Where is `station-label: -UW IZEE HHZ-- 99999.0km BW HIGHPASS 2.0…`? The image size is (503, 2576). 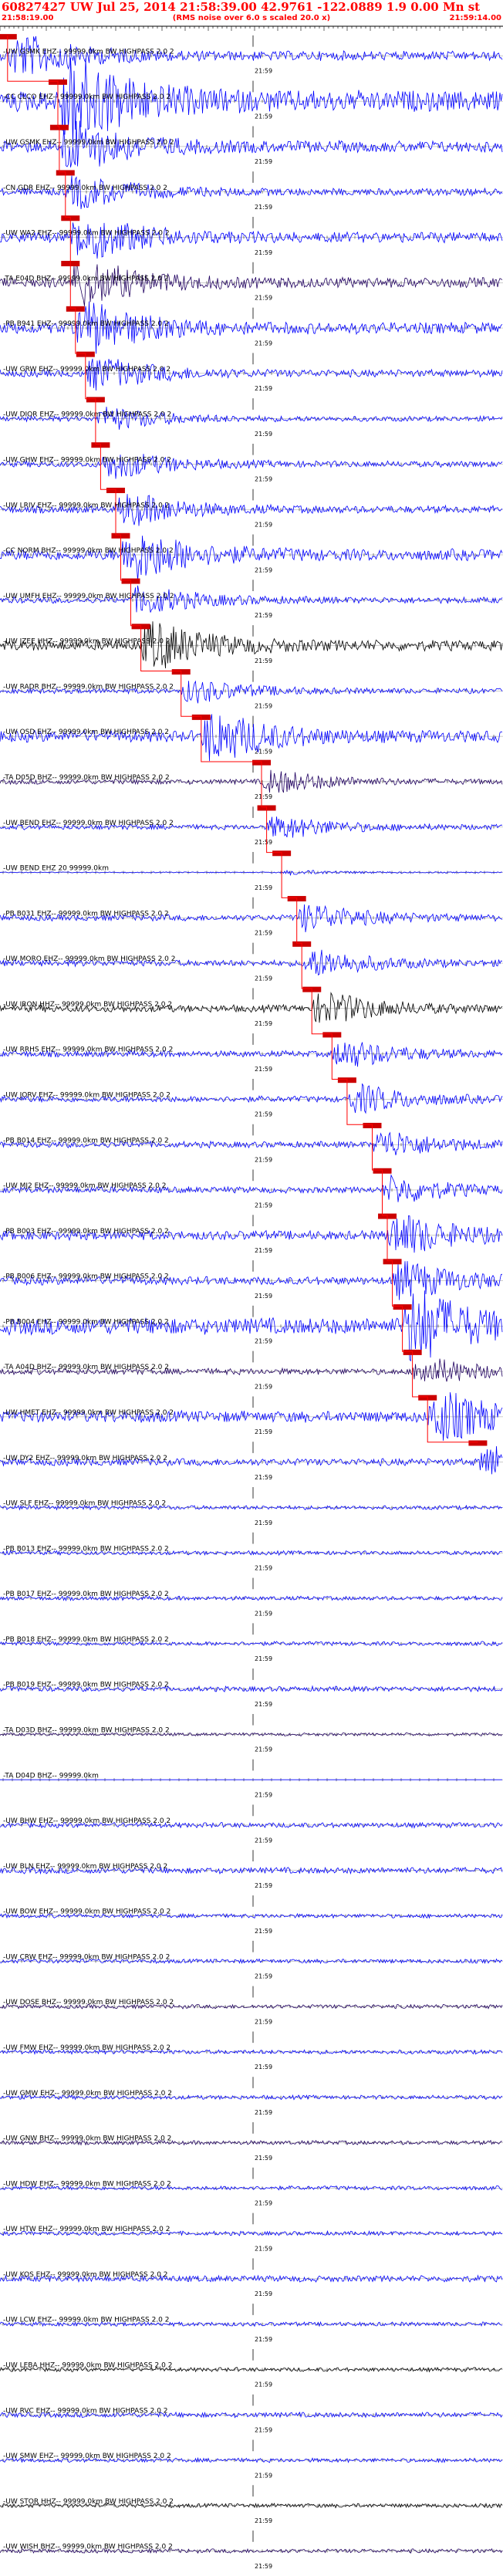
station-label: -UW IZEE HHZ-- 99999.0km BW HIGHPASS 2.0… is located at coordinates (86, 642).